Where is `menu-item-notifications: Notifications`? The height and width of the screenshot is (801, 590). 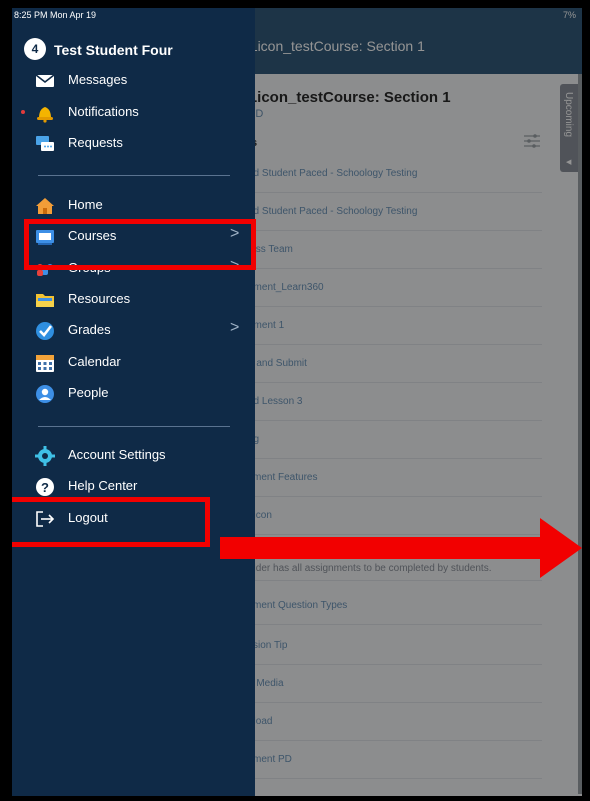 menu-item-notifications: Notifications is located at coordinates (132, 113).